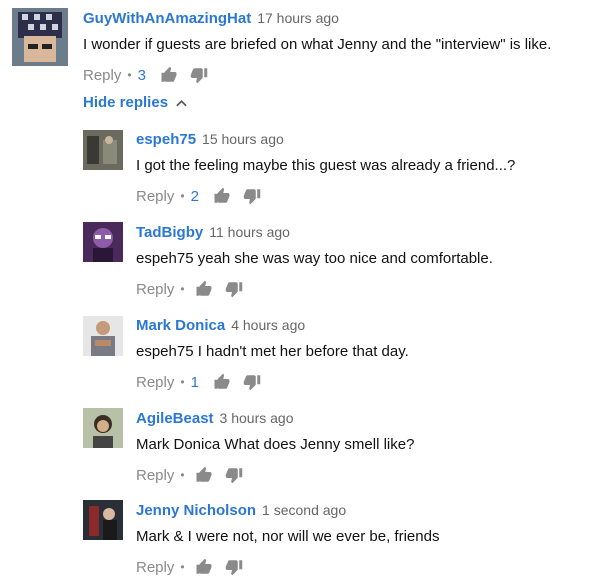 The height and width of the screenshot is (588, 598). What do you see at coordinates (249, 232) in the screenshot?
I see `reply-timestamp: 11 hours ago` at bounding box center [249, 232].